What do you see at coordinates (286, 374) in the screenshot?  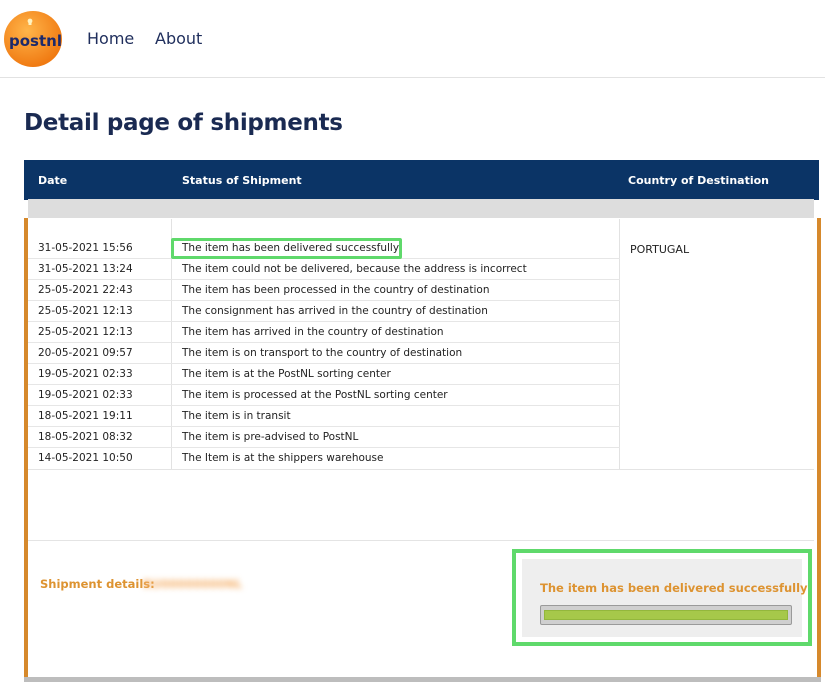 I see `row-status: The item is at the PostNL sorting center` at bounding box center [286, 374].